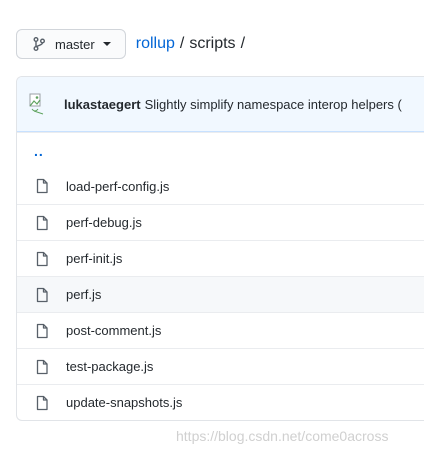  What do you see at coordinates (94, 258) in the screenshot?
I see `file-name-link: perf-init.js` at bounding box center [94, 258].